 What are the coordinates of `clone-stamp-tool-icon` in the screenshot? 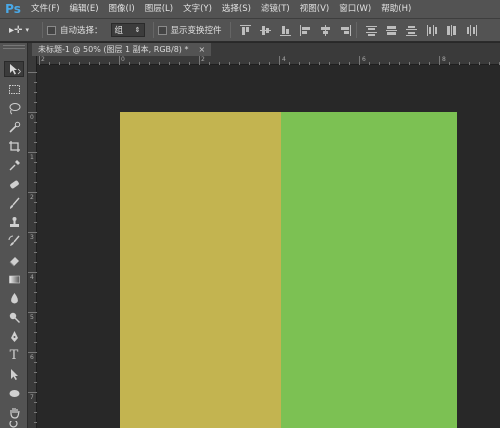 It's located at (14, 222).